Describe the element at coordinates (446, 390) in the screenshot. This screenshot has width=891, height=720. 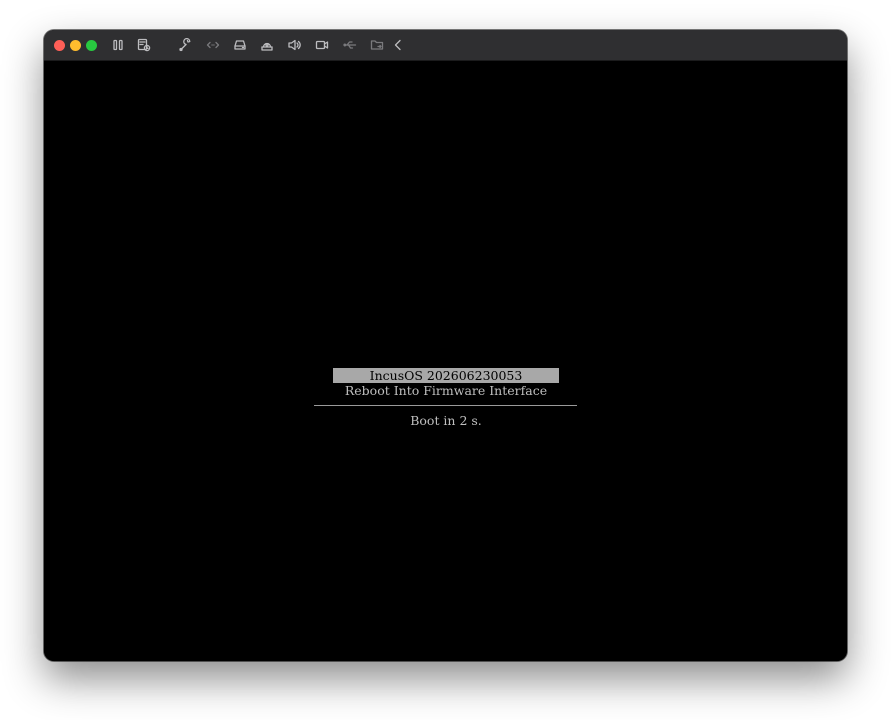
I see `boot-entry-firmware: Reboot Into Firmware Interface` at that location.